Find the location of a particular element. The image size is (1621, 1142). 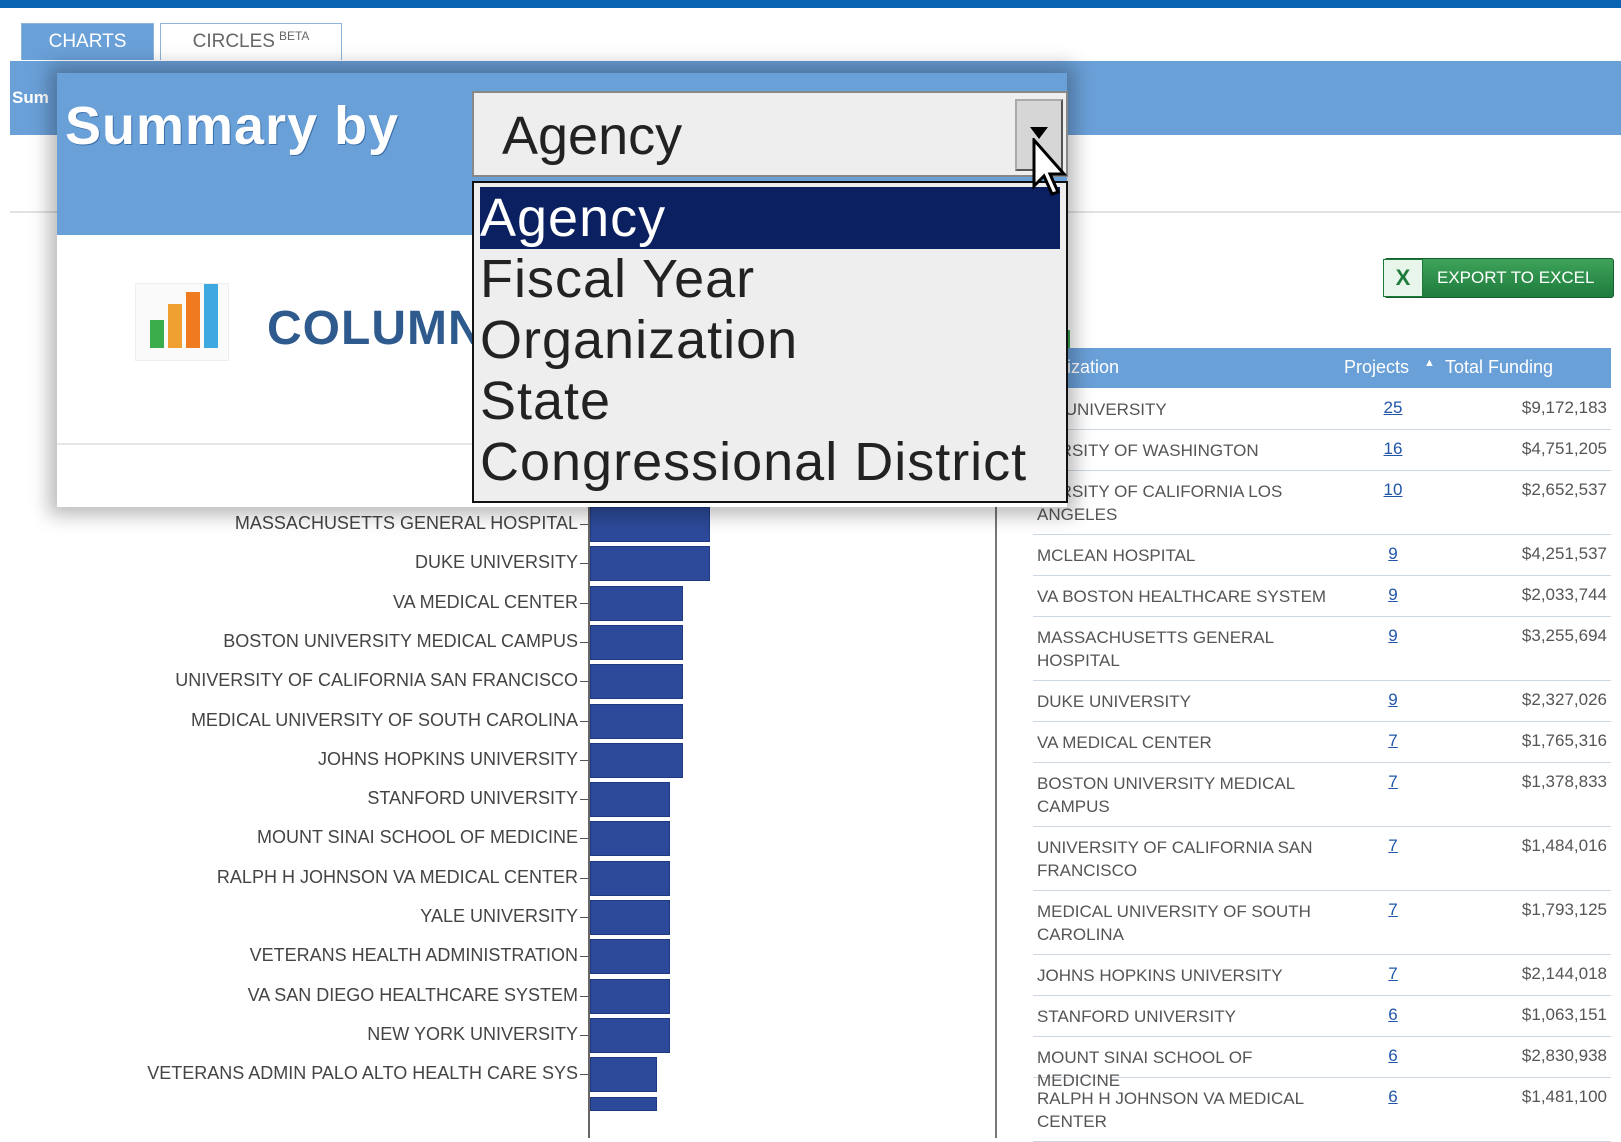

table-row: DUKE UNIVERSITY 9 $2,327,026 is located at coordinates (1322, 701).